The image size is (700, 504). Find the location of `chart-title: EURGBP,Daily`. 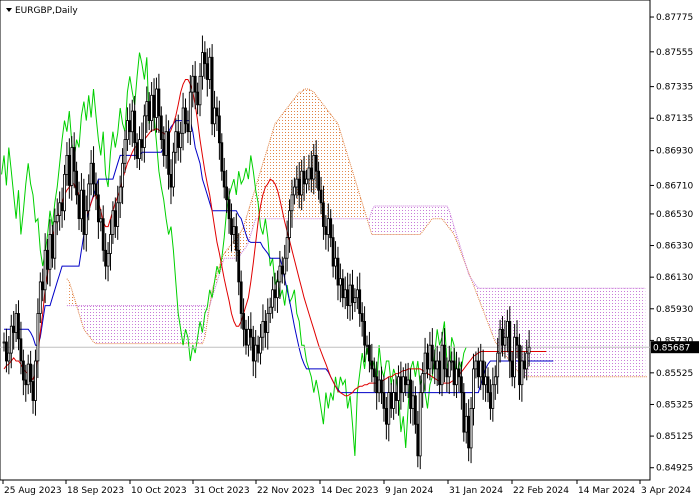

chart-title: EURGBP,Daily is located at coordinates (46, 11).